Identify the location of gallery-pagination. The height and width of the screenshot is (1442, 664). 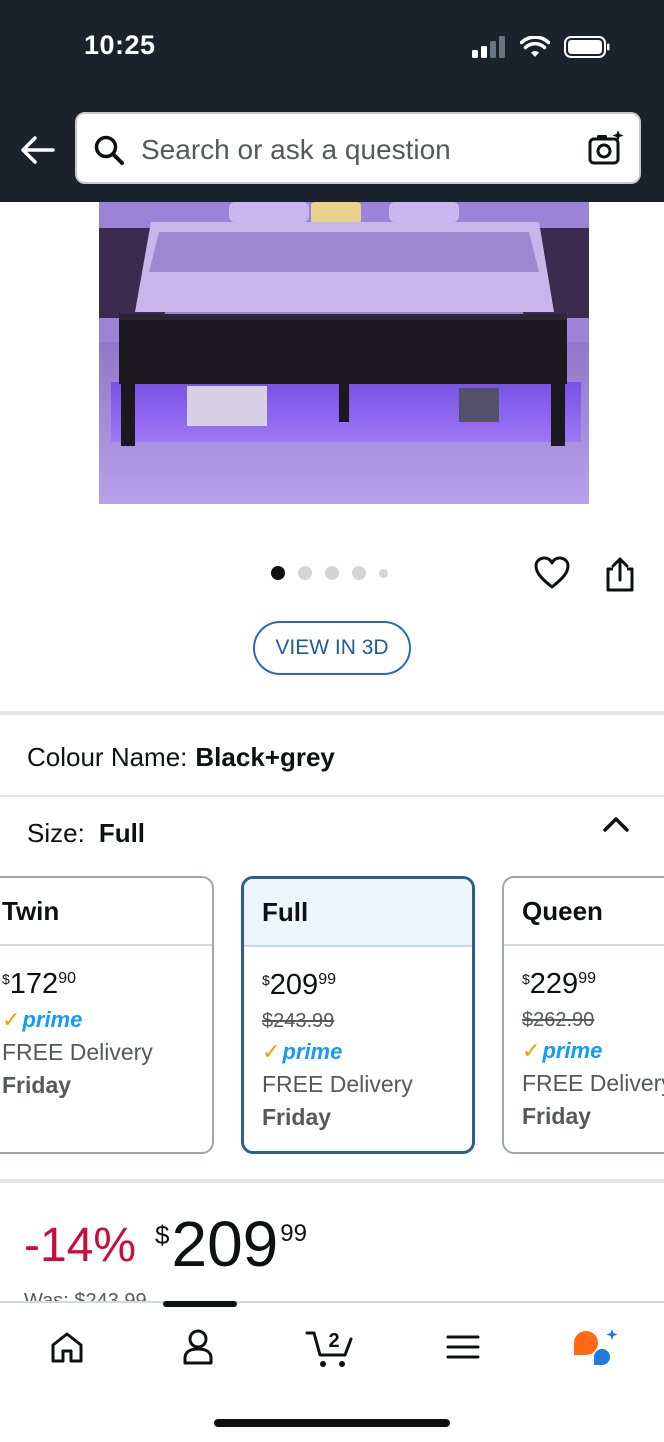
(329, 573).